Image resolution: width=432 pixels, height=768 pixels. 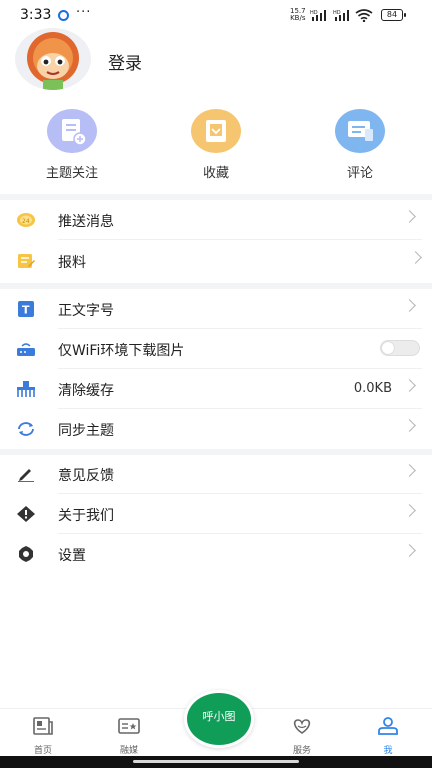 What do you see at coordinates (129, 726) in the screenshot?
I see `media-card-icon` at bounding box center [129, 726].